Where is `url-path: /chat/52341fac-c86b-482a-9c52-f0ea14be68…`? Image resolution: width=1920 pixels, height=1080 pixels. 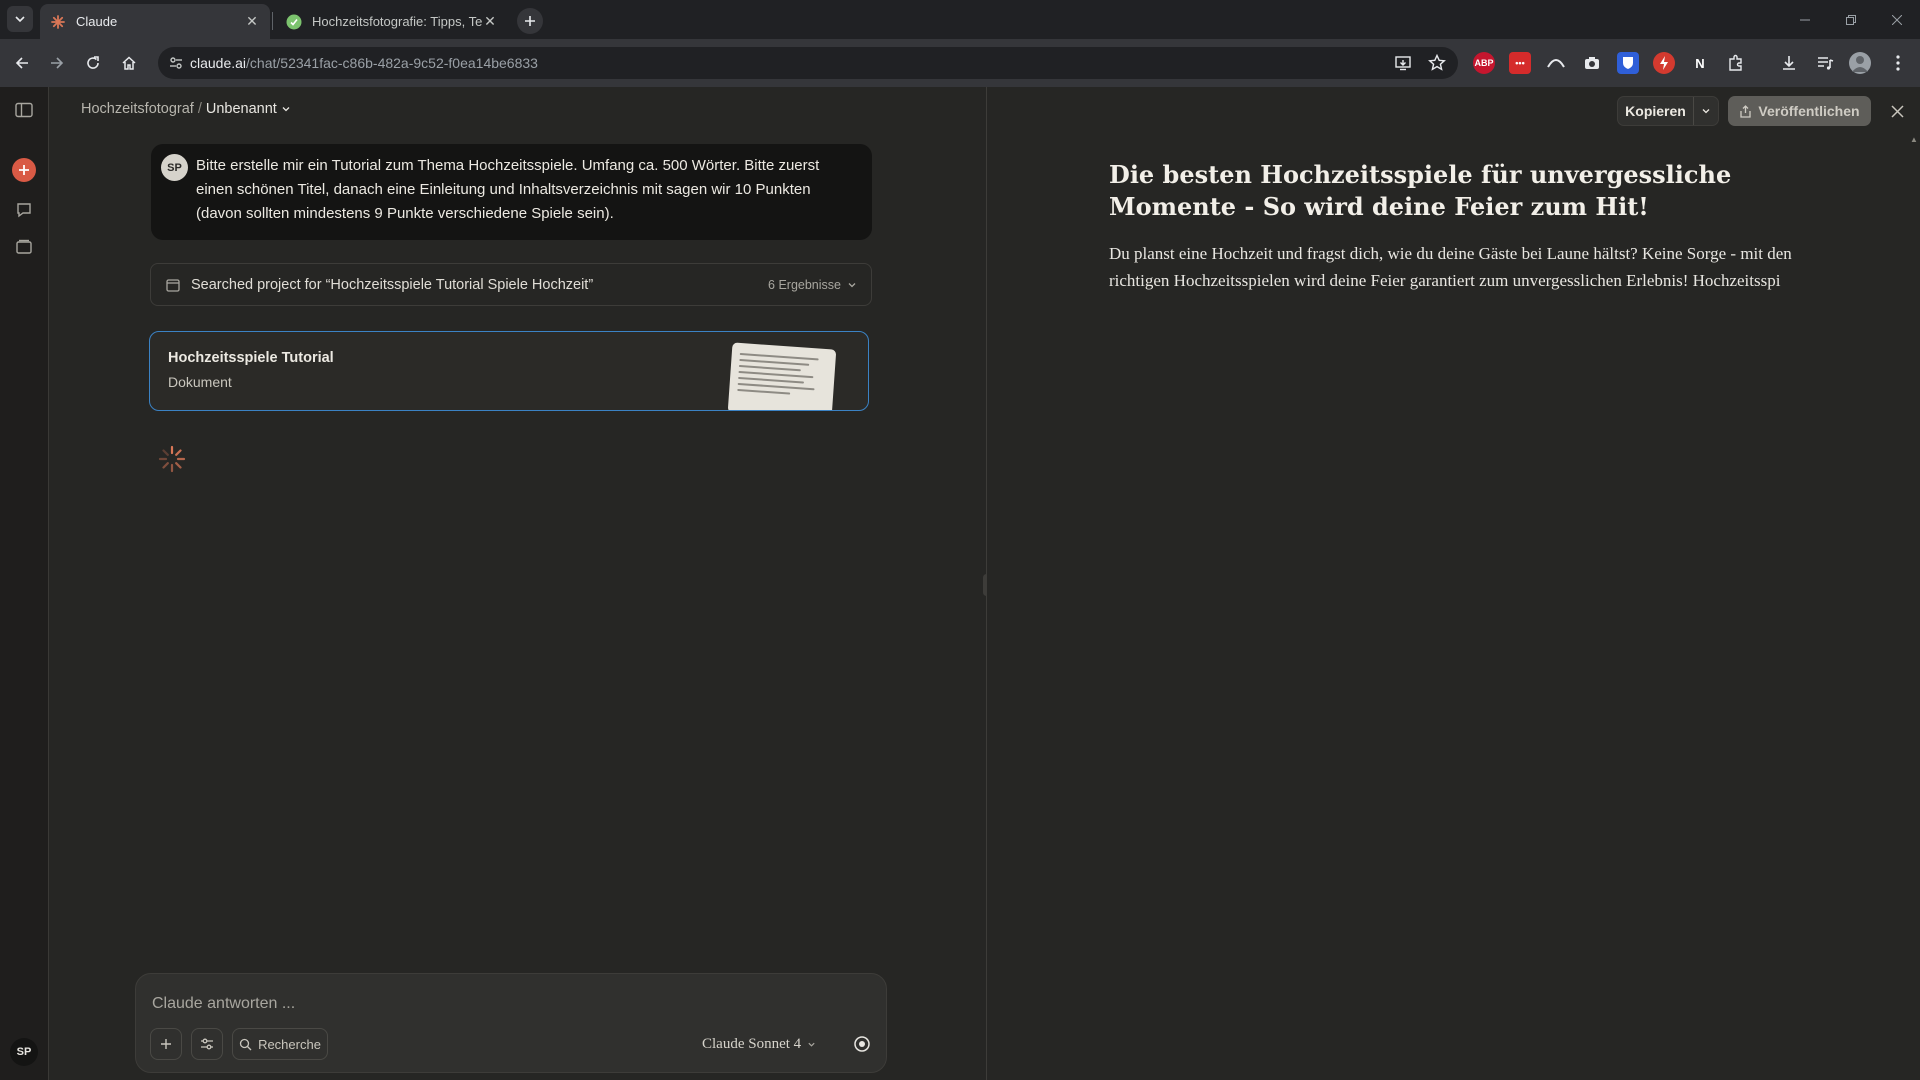 url-path: /chat/52341fac-c86b-482a-9c52-f0ea14be68… is located at coordinates (392, 63).